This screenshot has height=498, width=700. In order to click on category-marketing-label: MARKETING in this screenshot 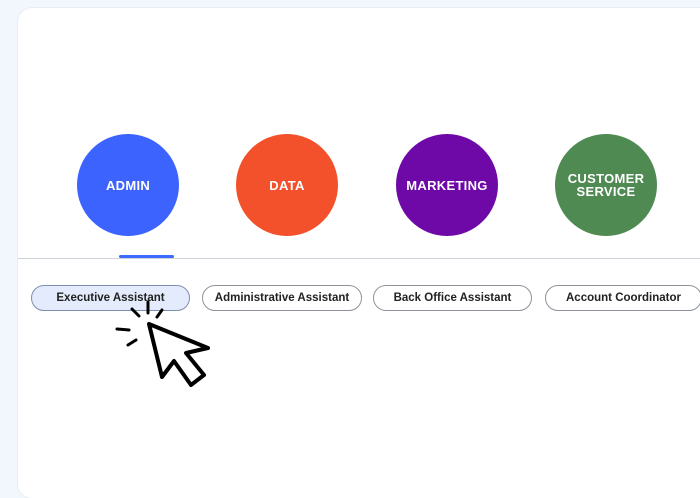, I will do `click(447, 185)`.